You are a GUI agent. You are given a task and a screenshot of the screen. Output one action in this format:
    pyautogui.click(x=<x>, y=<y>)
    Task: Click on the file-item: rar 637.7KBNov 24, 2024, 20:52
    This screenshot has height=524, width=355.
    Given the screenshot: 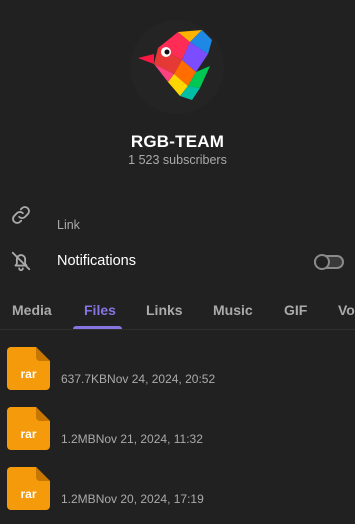 What is the action you would take?
    pyautogui.click(x=177, y=371)
    